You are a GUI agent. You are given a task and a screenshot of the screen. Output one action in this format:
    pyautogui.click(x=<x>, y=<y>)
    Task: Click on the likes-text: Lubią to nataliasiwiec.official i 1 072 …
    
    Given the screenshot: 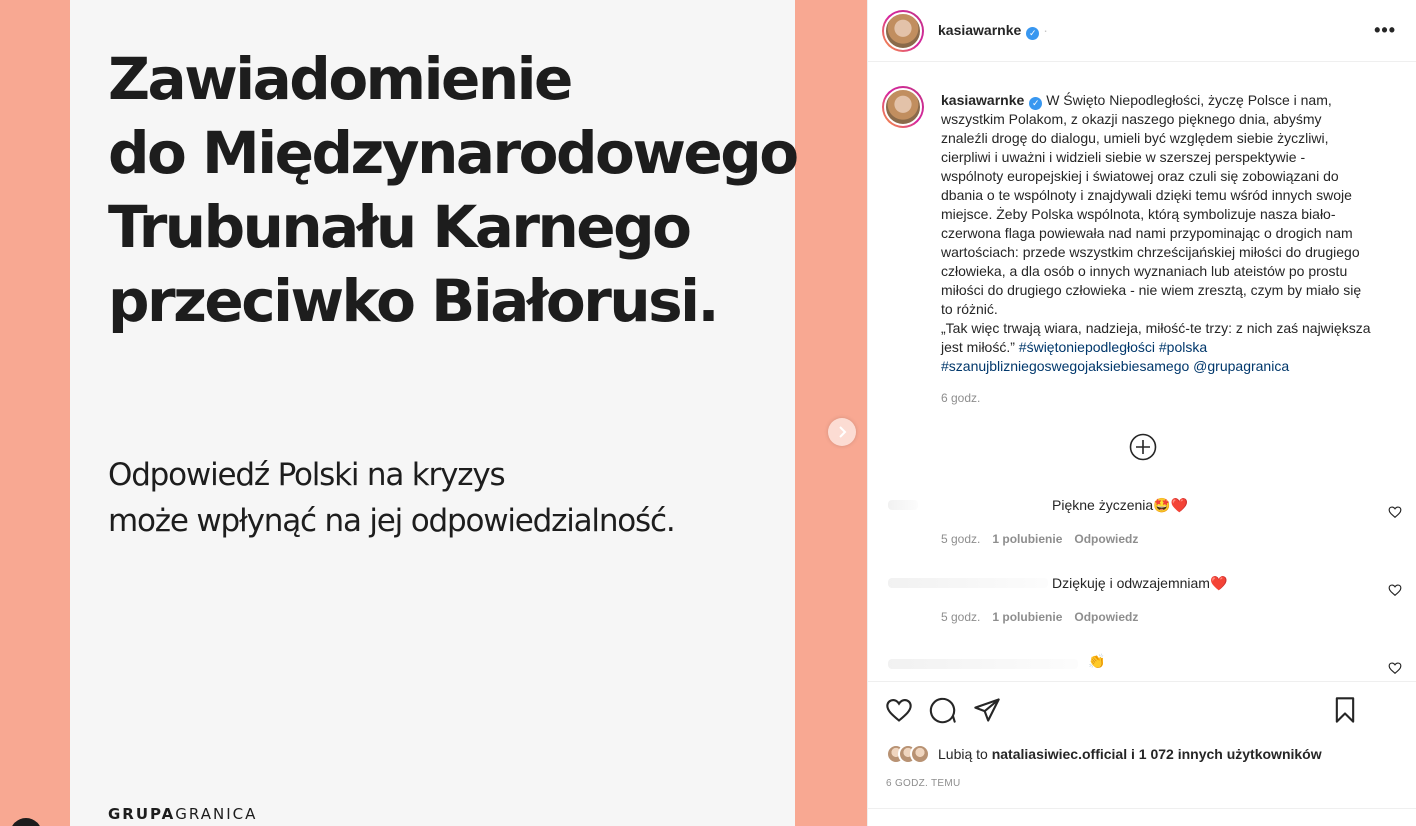 What is the action you would take?
    pyautogui.click(x=1130, y=754)
    